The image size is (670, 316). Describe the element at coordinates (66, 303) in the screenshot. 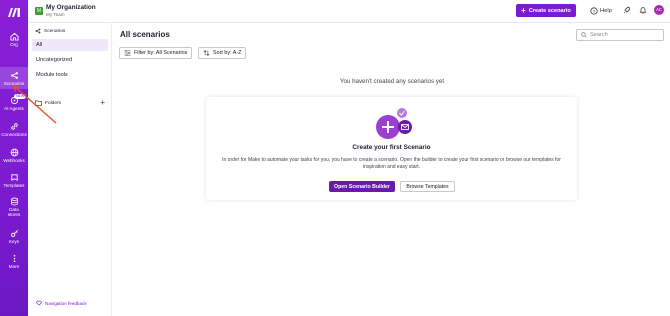

I see `feedback-label: Navigation feedback` at that location.